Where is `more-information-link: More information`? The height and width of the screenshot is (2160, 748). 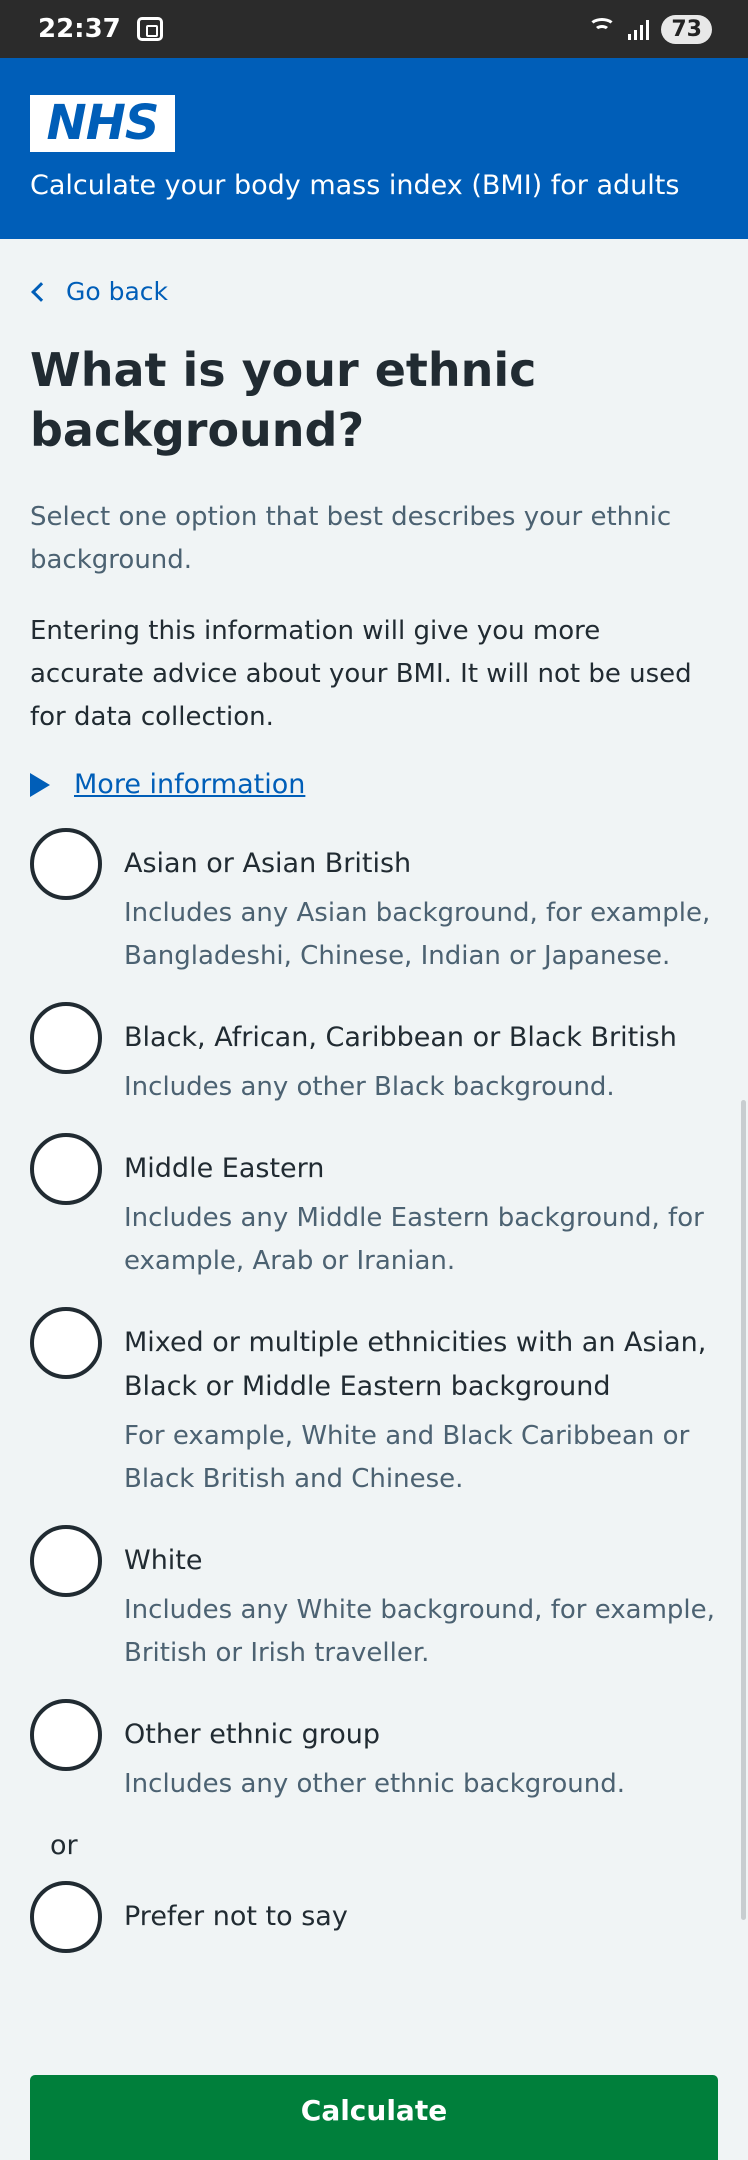 more-information-link: More information is located at coordinates (189, 784).